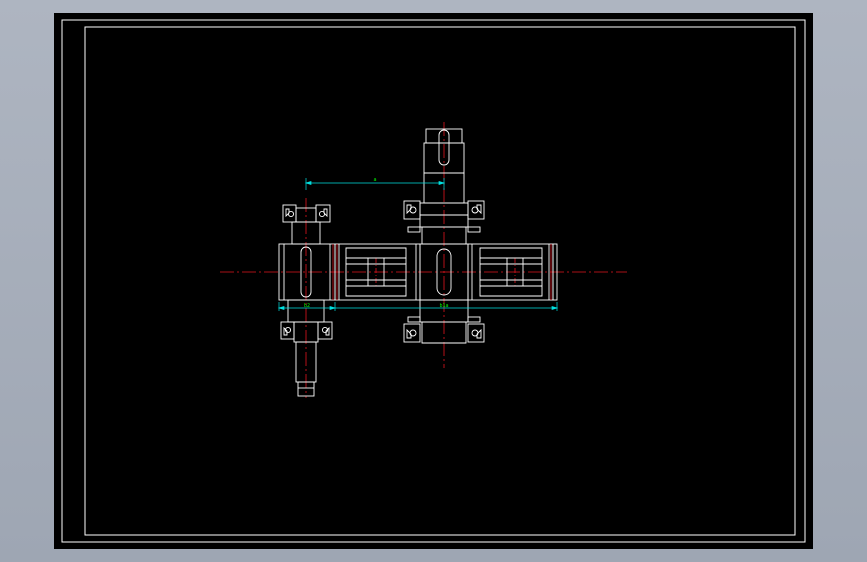  I want to click on right-gear-width-label: b1a, so click(443, 306).